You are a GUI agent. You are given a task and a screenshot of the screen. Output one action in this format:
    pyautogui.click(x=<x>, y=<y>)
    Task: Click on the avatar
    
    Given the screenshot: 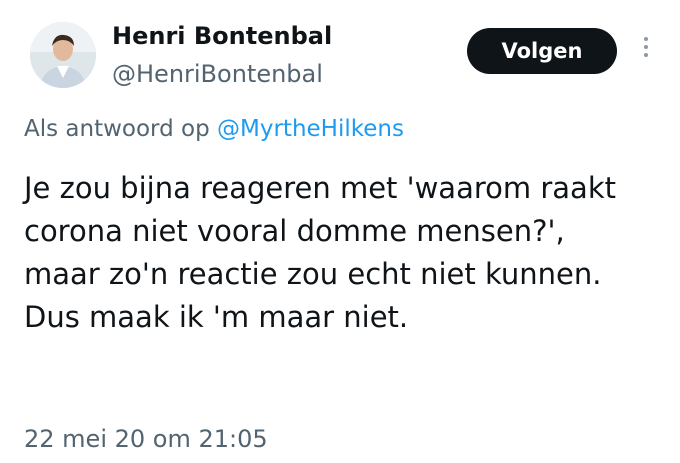 What is the action you would take?
    pyautogui.click(x=63, y=55)
    